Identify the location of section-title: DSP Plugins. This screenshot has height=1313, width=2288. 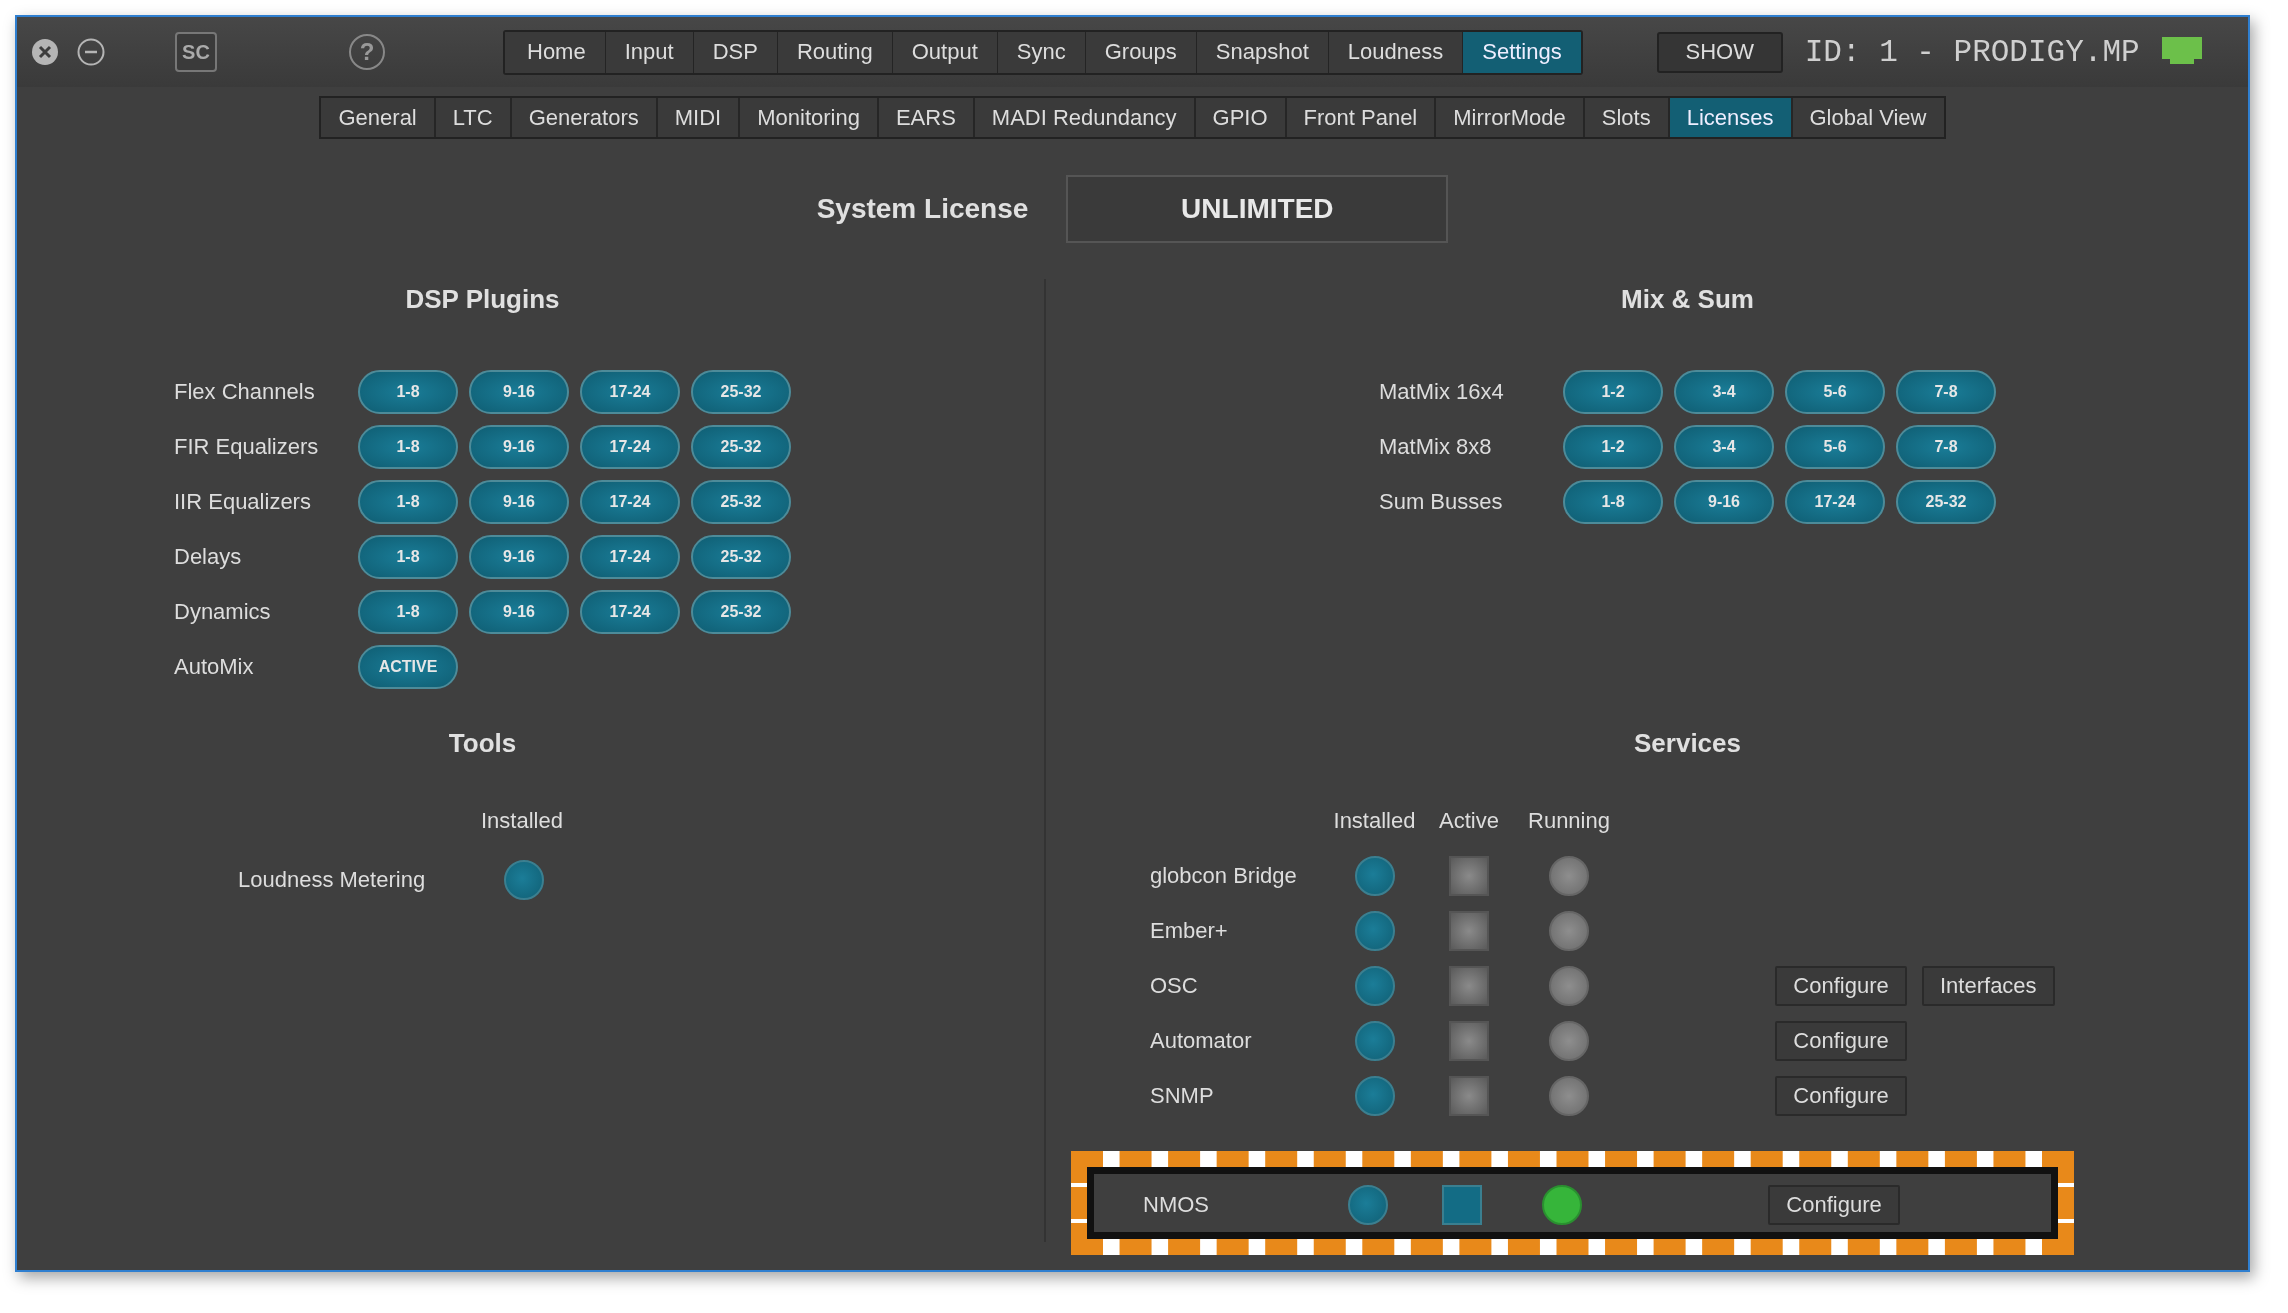
(482, 299).